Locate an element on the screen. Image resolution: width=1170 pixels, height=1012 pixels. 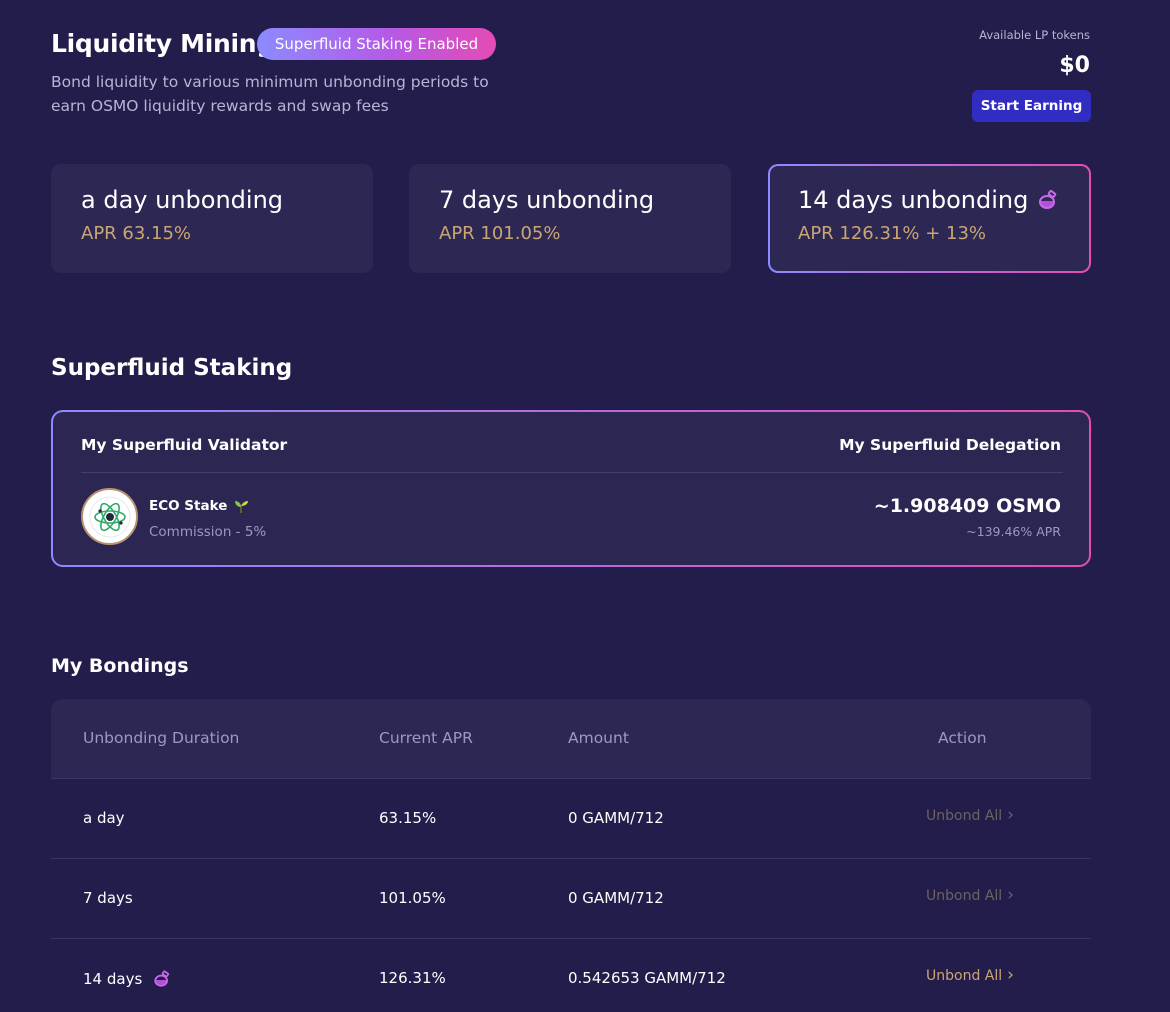
superfluid-section-title: Superfluid Staking is located at coordinates (172, 368).